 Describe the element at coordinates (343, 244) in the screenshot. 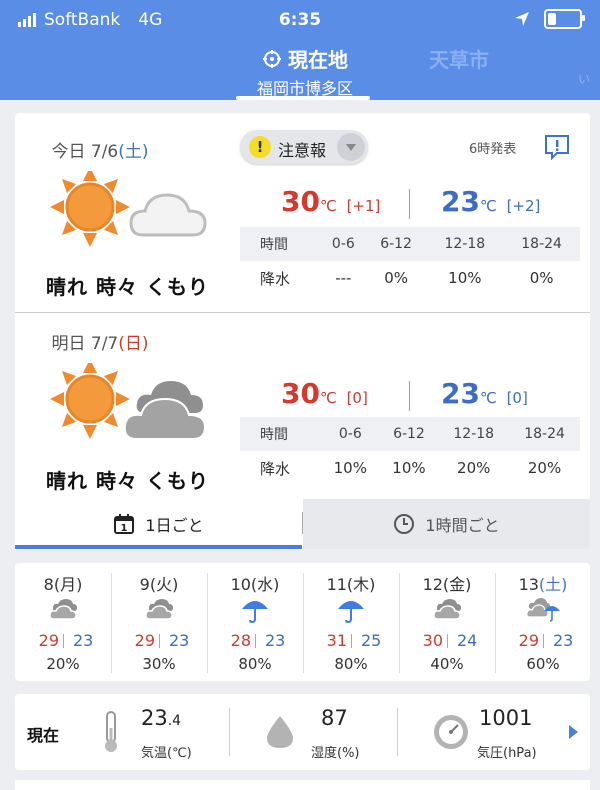

I see `period-cell: 0-6` at that location.